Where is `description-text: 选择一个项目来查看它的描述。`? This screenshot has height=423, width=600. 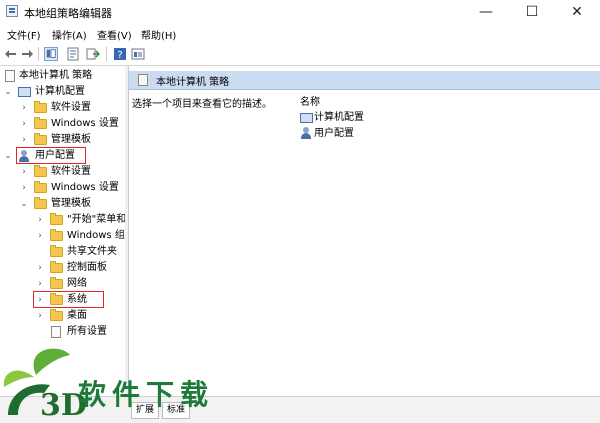
description-text: 选择一个项目来查看它的描述。 is located at coordinates (202, 104).